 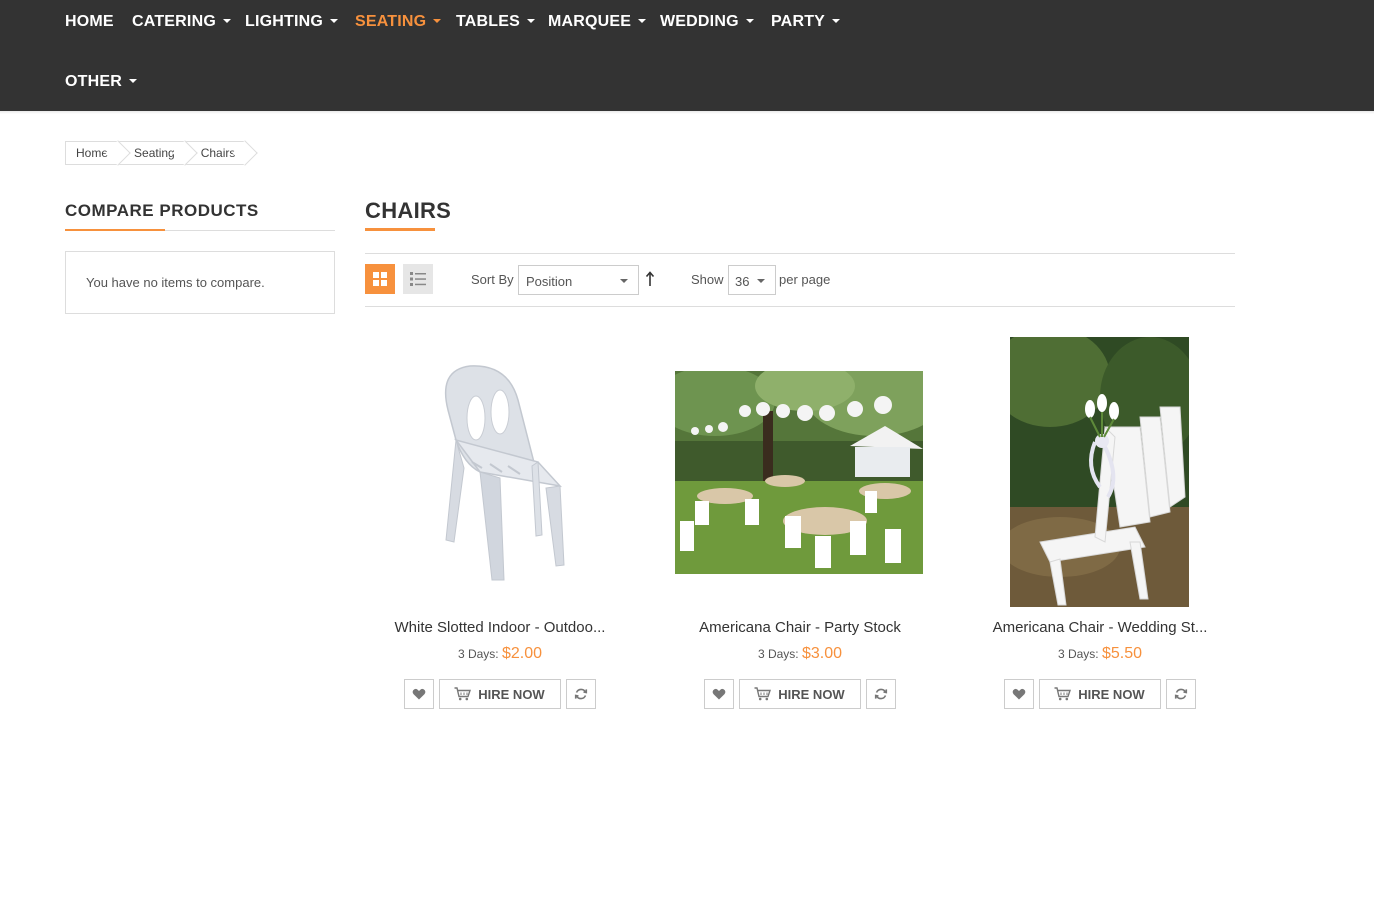 I want to click on garden-party-chairs-image, so click(x=799, y=472).